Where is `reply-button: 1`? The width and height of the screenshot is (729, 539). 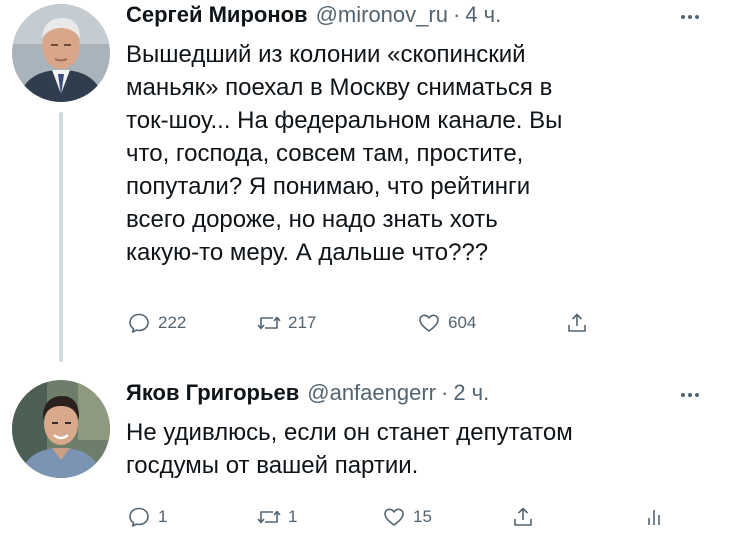 reply-button: 1 is located at coordinates (146, 517).